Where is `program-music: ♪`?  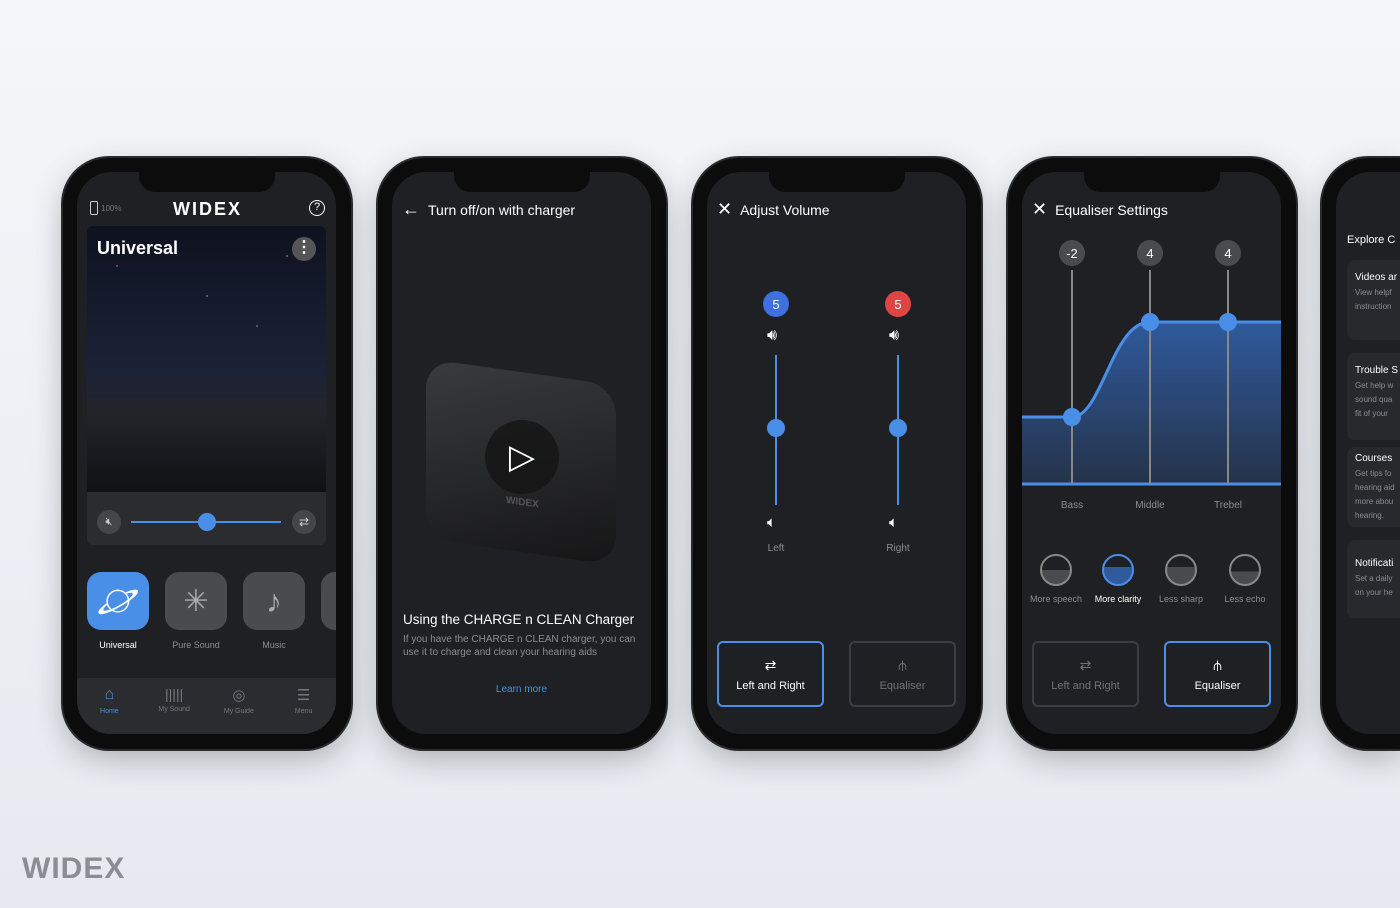 program-music: ♪ is located at coordinates (274, 601).